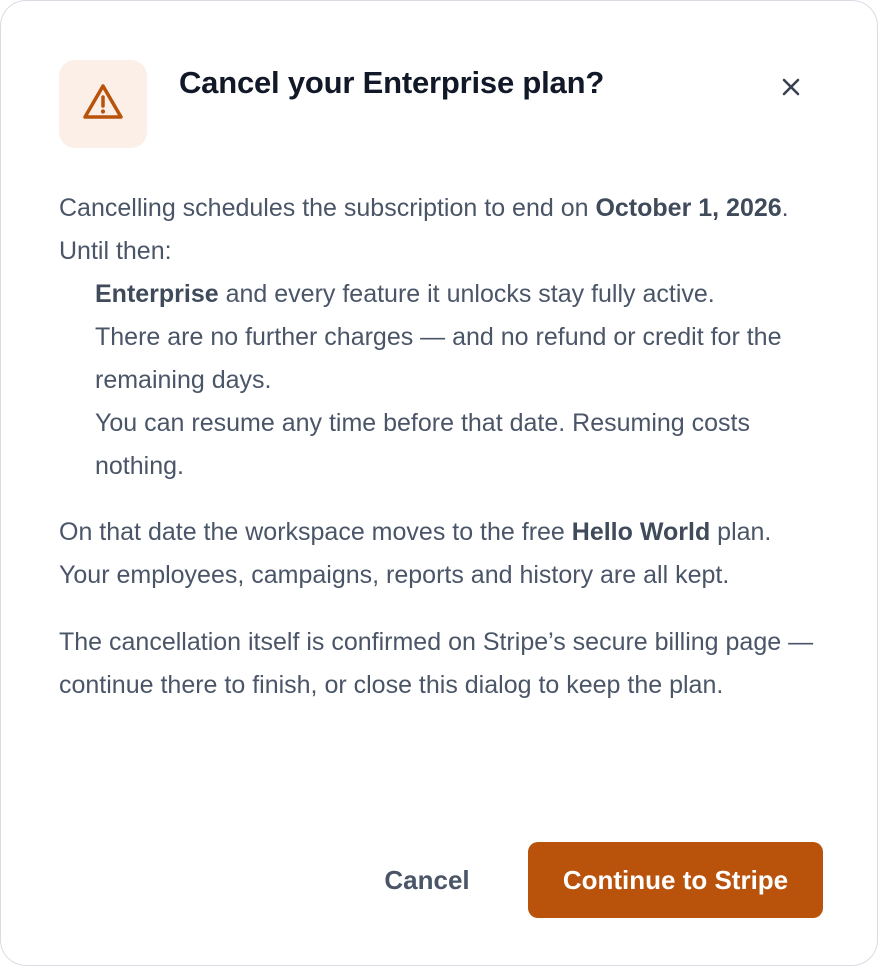 This screenshot has height=968, width=880. I want to click on warning-triangle-icon, so click(103, 104).